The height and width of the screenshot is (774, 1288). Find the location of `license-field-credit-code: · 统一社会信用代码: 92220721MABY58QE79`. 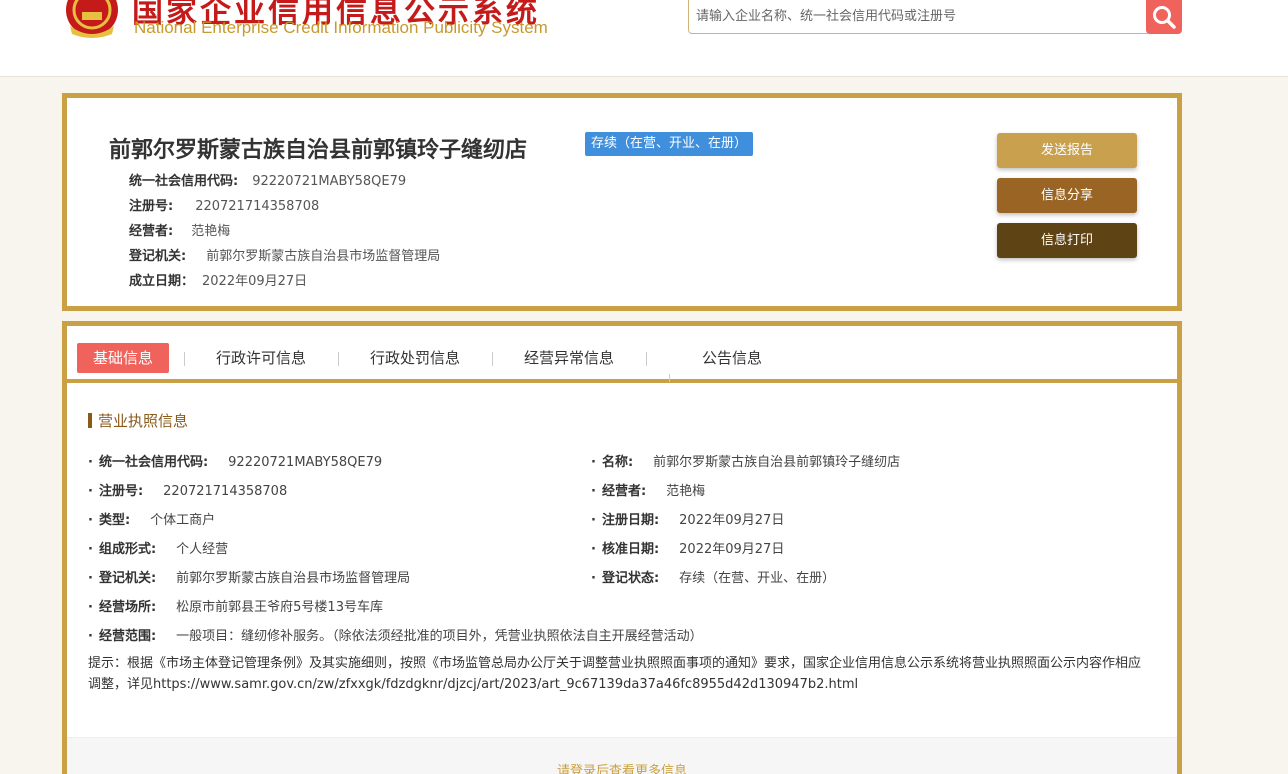

license-field-credit-code: · 统一社会信用代码: 92220721MABY58QE79 is located at coordinates (235, 462).